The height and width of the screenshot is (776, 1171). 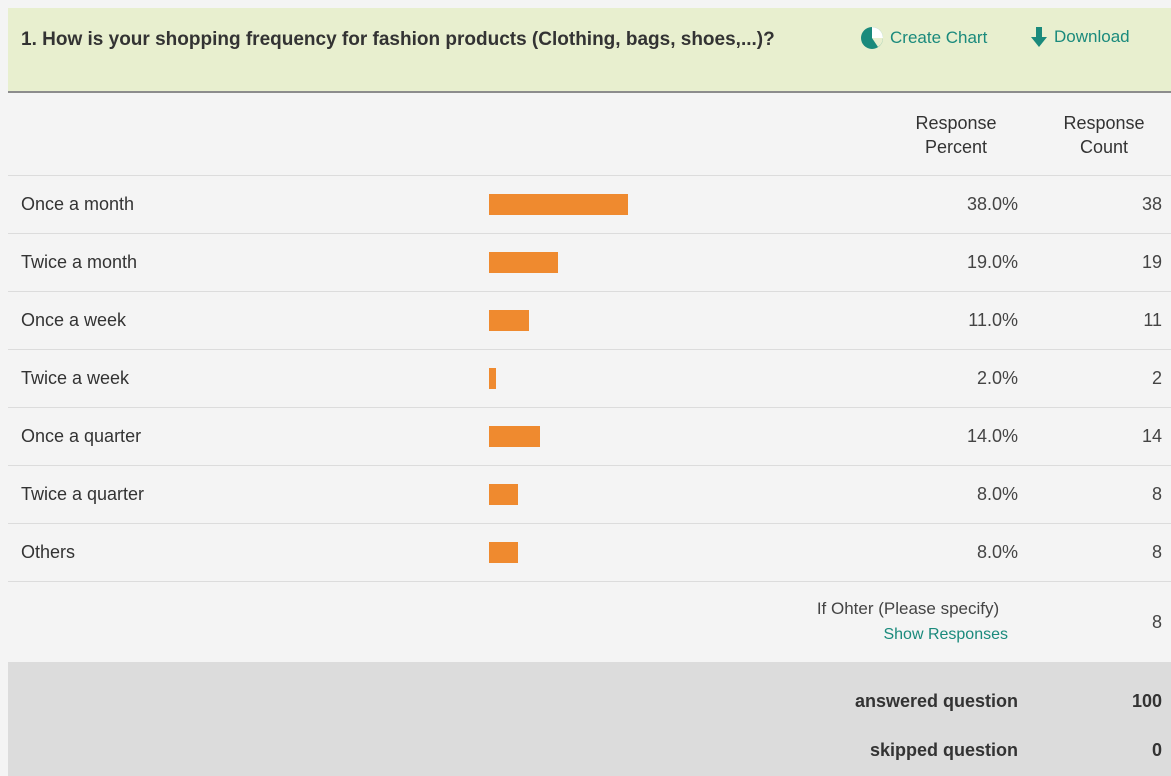 What do you see at coordinates (83, 494) in the screenshot?
I see `answer-label: Twice a quarter` at bounding box center [83, 494].